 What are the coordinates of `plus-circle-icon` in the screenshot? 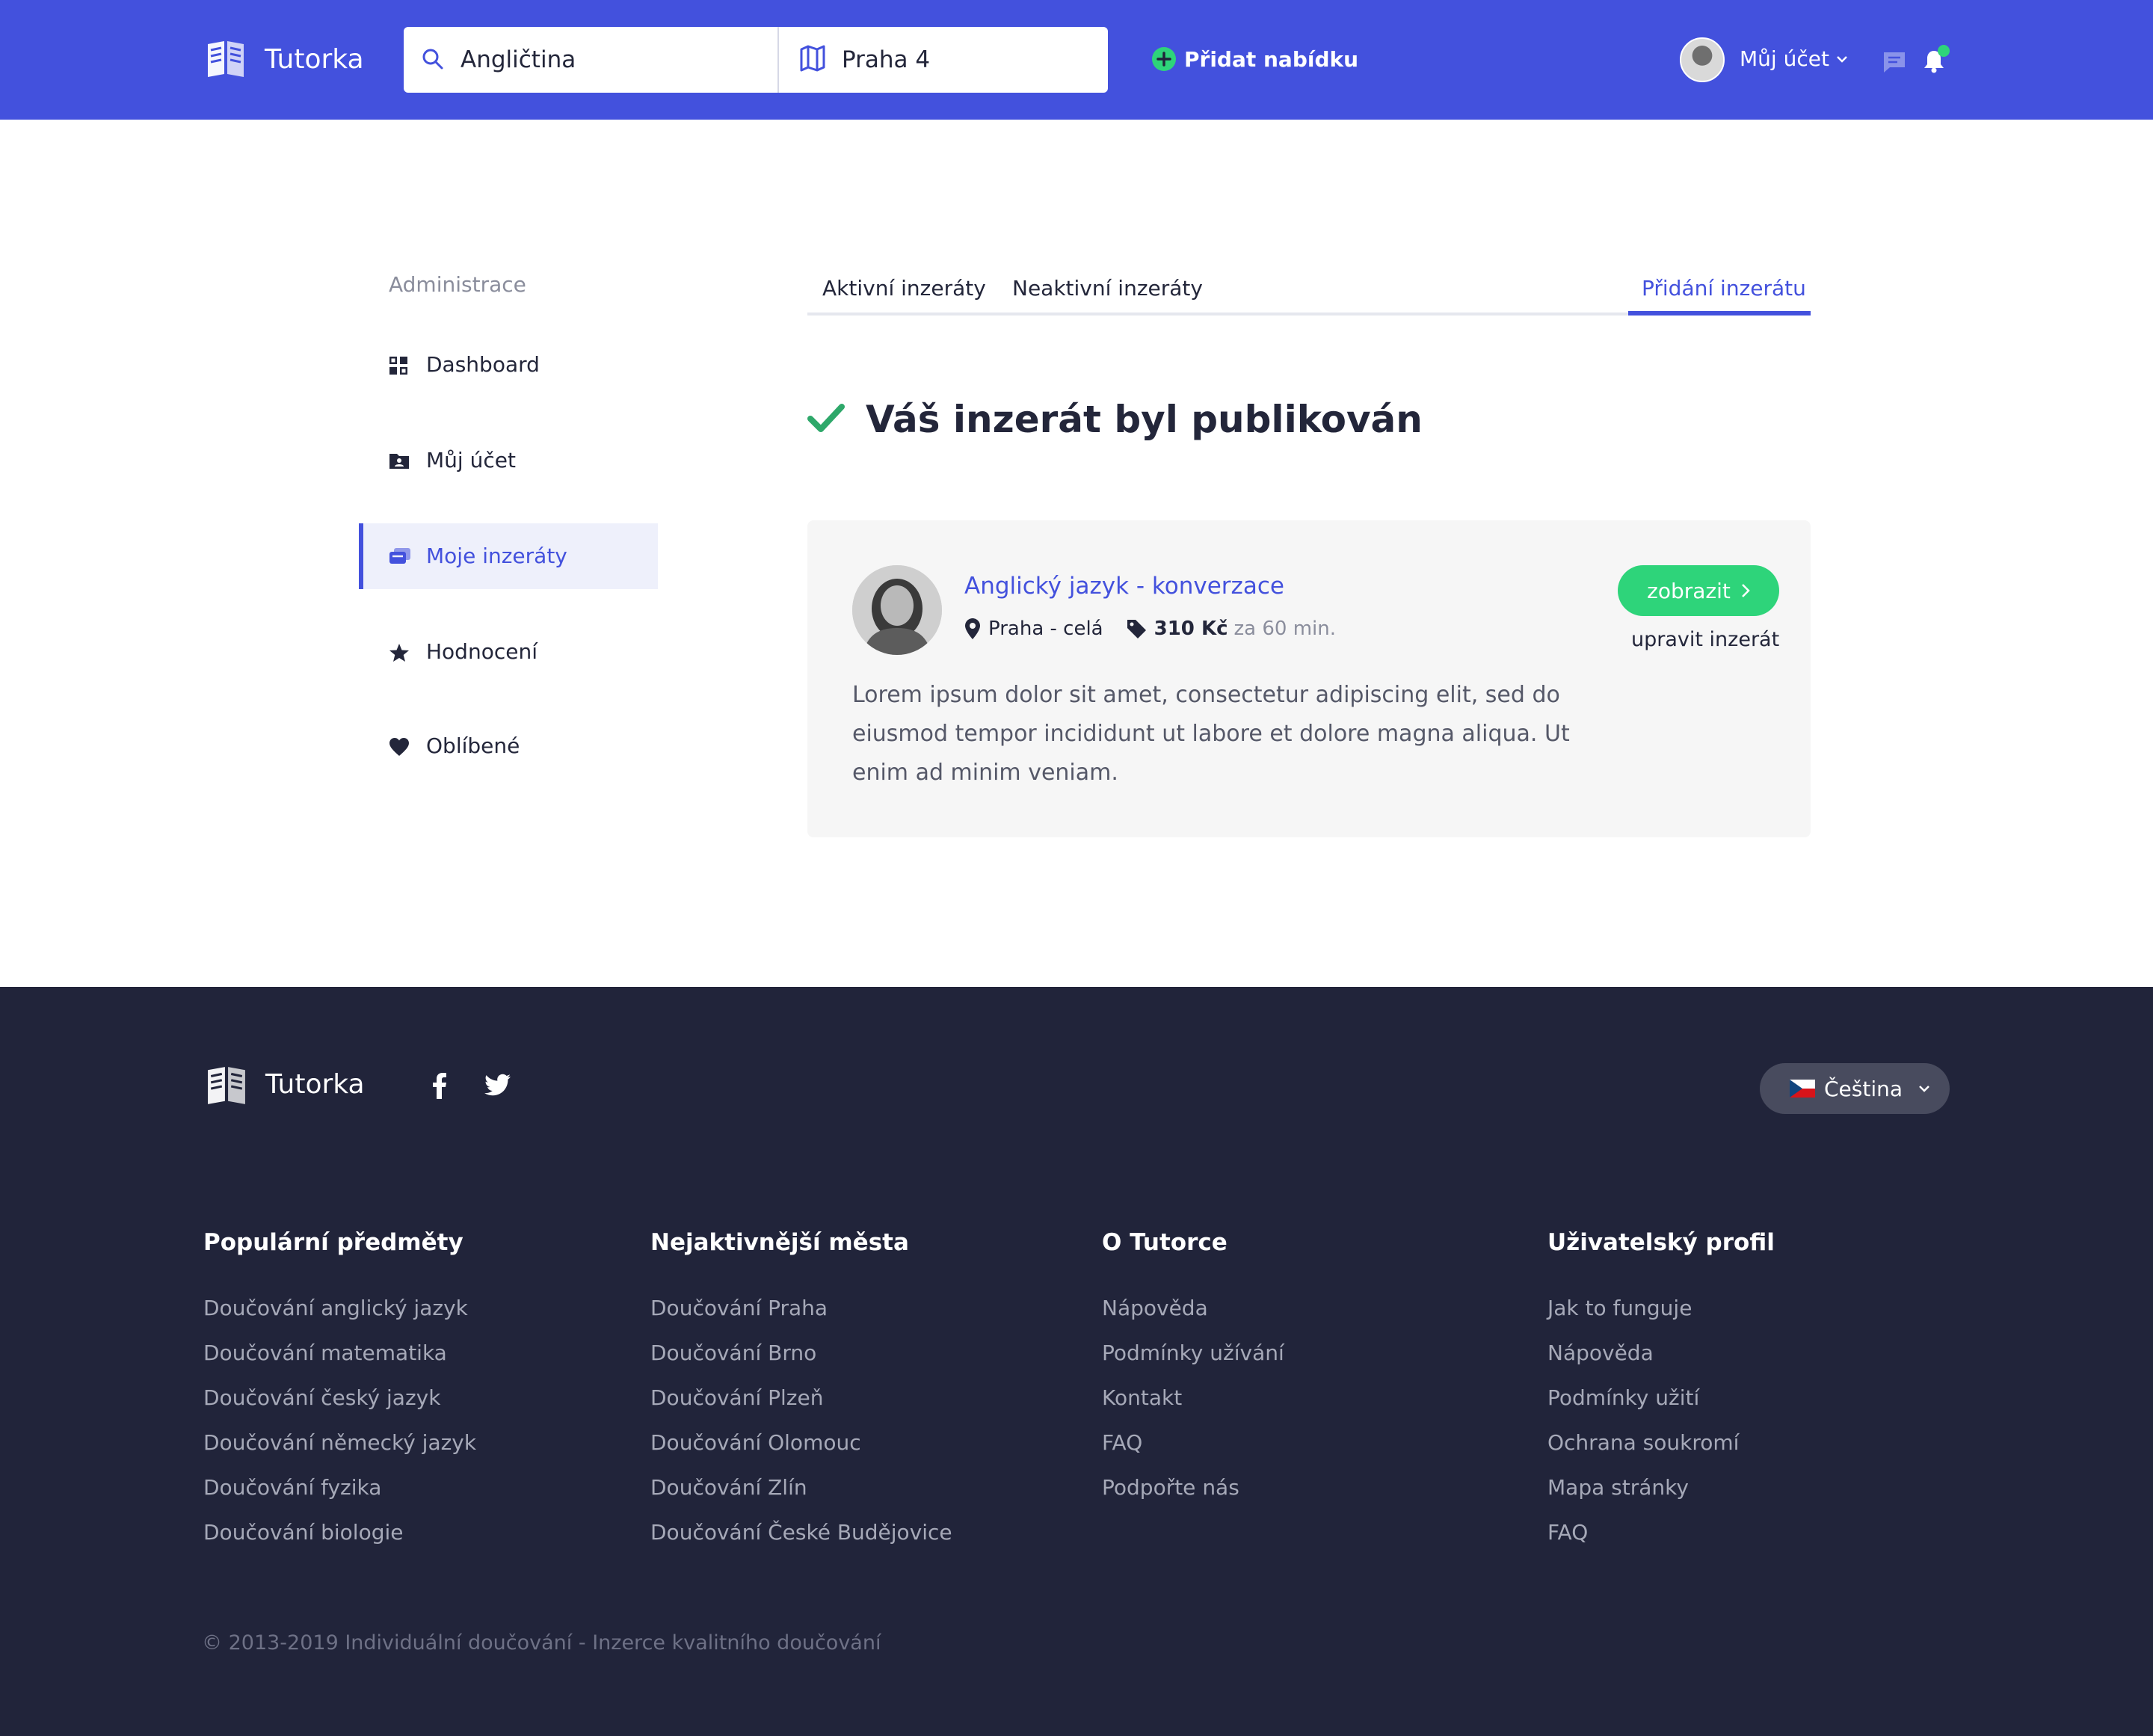 It's located at (1164, 59).